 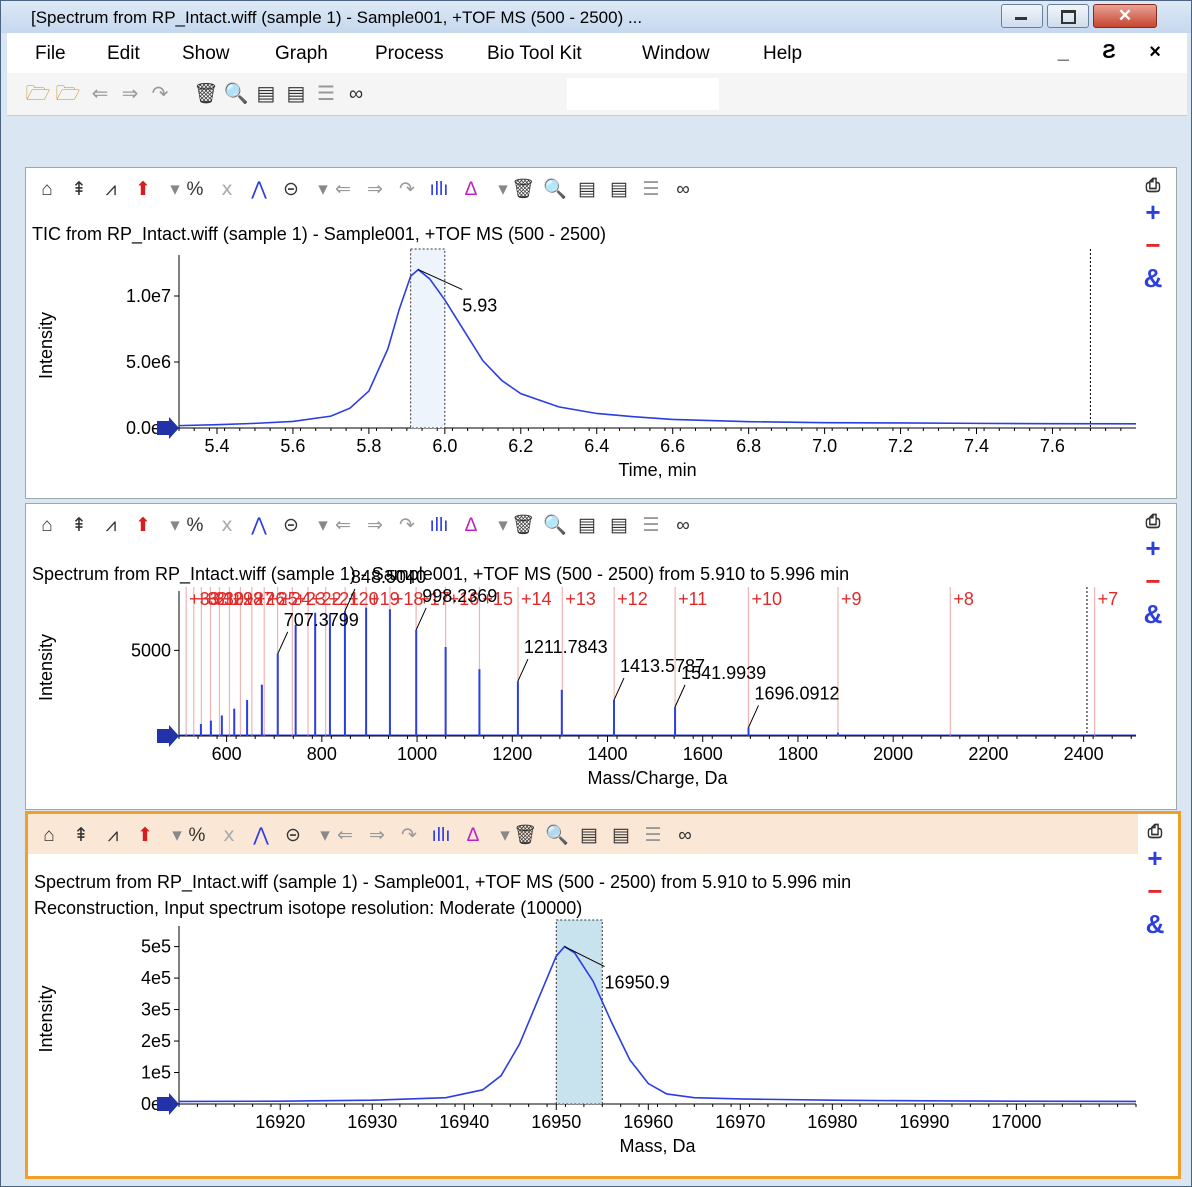 What do you see at coordinates (206, 54) in the screenshot?
I see `menu-show: Show` at bounding box center [206, 54].